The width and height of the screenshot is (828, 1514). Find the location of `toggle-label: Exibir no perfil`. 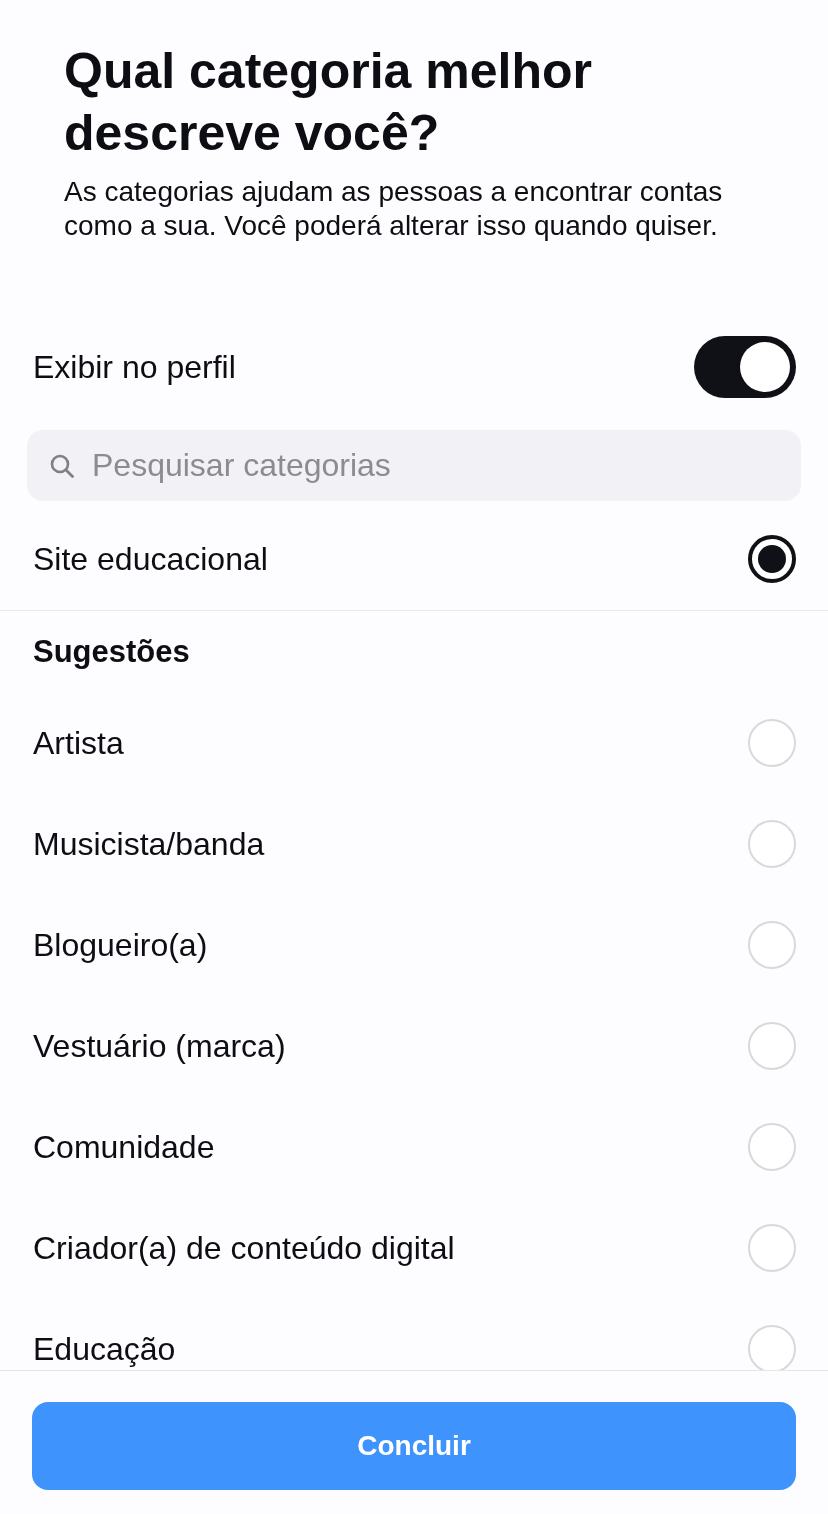

toggle-label: Exibir no perfil is located at coordinates (134, 367).